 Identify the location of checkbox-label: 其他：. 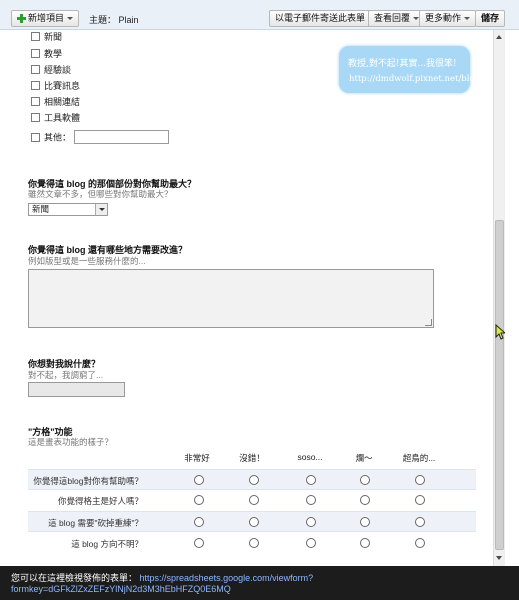
(58, 137).